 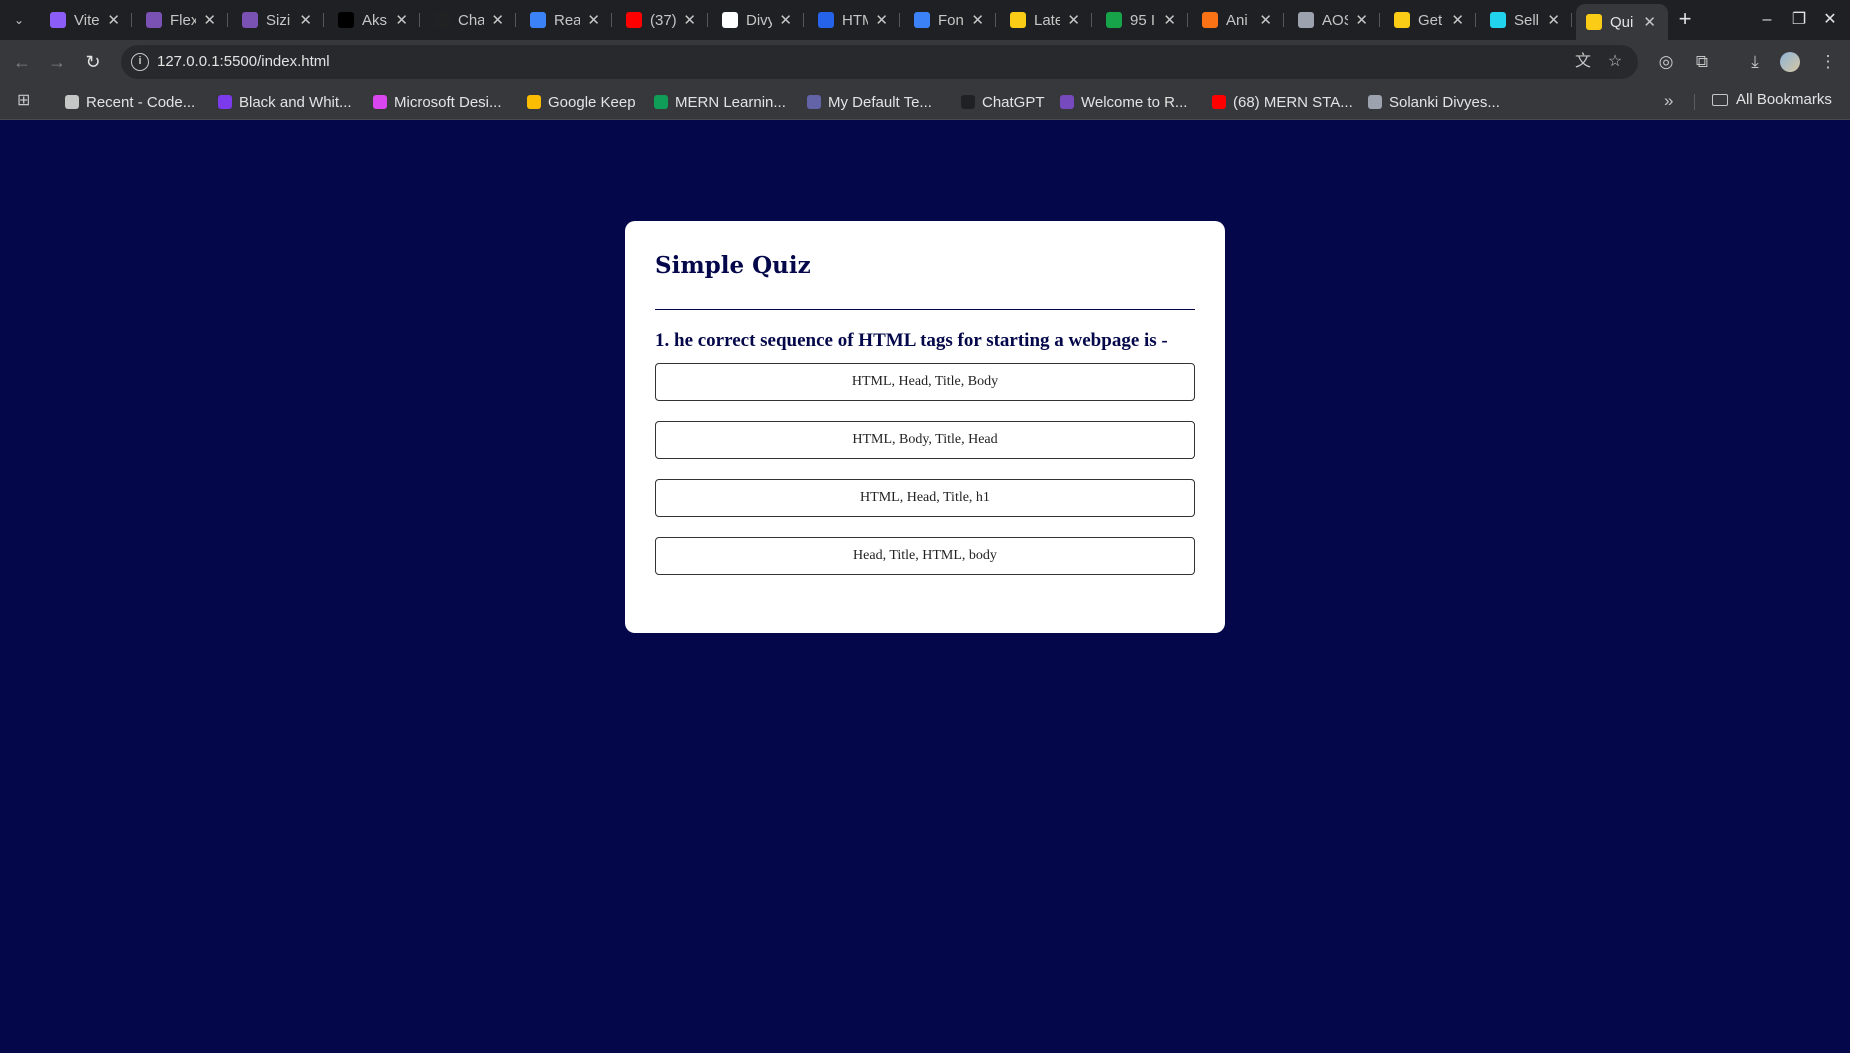 What do you see at coordinates (581, 102) in the screenshot?
I see `bookmark-item: Google Keep` at bounding box center [581, 102].